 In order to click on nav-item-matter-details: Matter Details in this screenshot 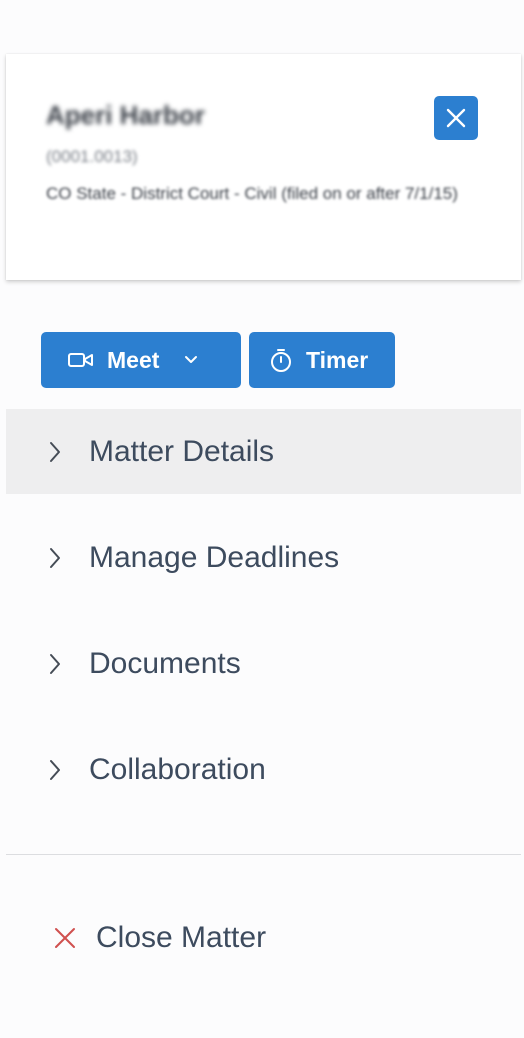, I will do `click(263, 451)`.